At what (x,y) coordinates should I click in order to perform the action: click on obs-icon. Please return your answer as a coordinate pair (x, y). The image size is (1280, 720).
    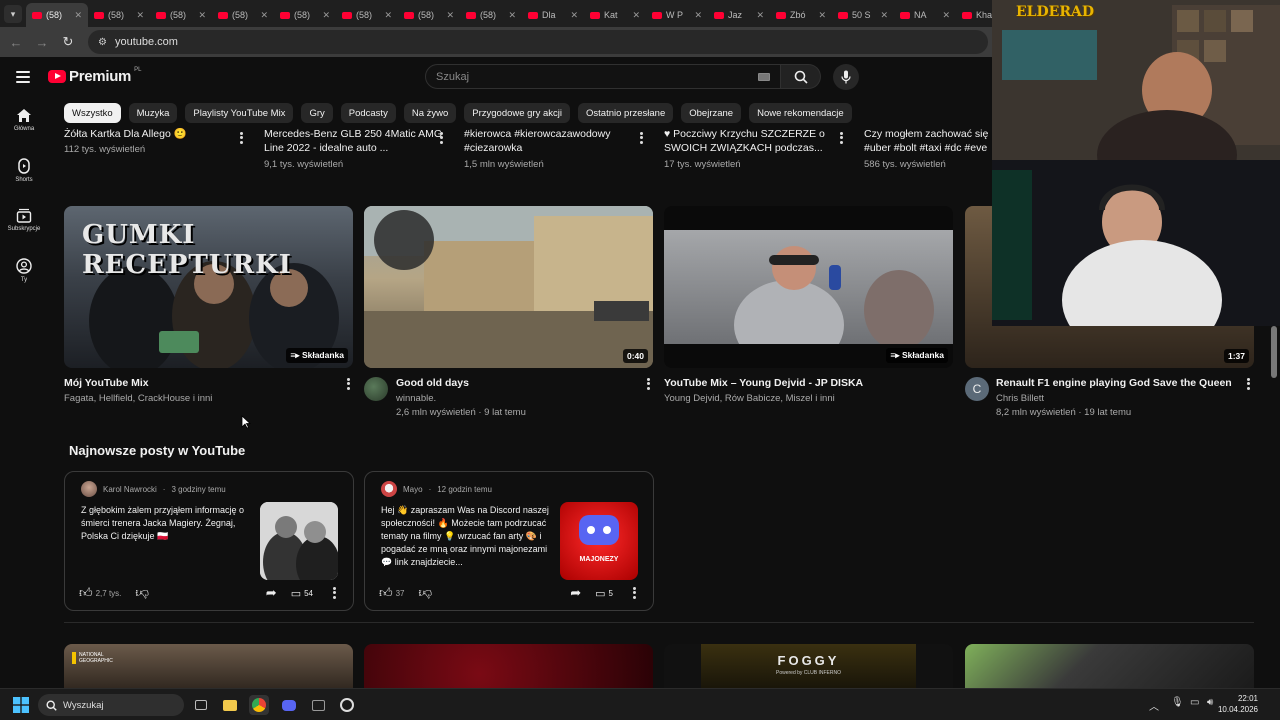
    Looking at the image, I should click on (347, 705).